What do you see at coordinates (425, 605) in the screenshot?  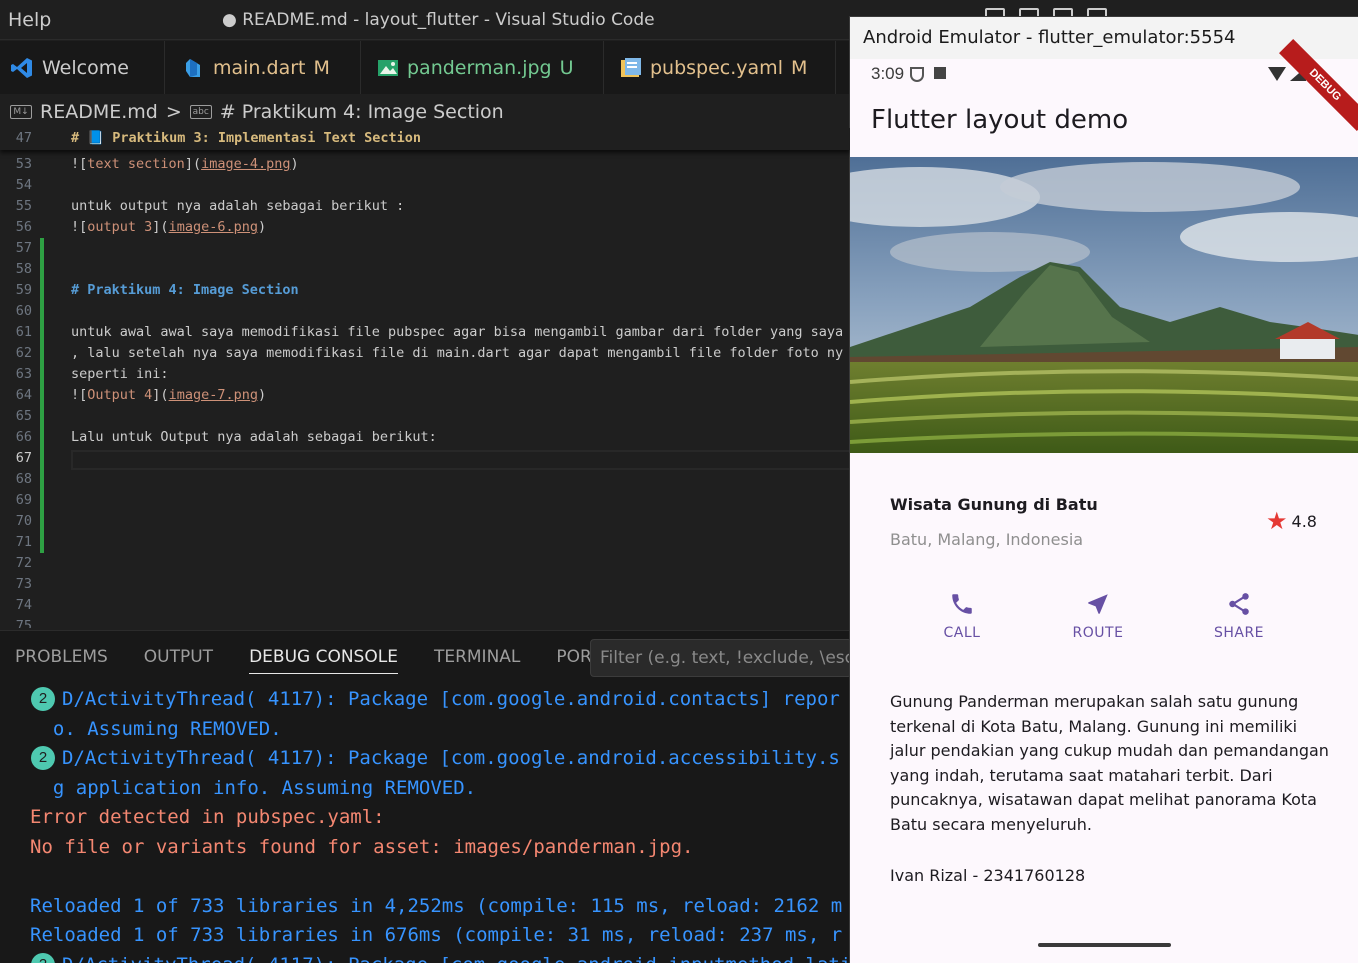 I see `code-line: 74` at bounding box center [425, 605].